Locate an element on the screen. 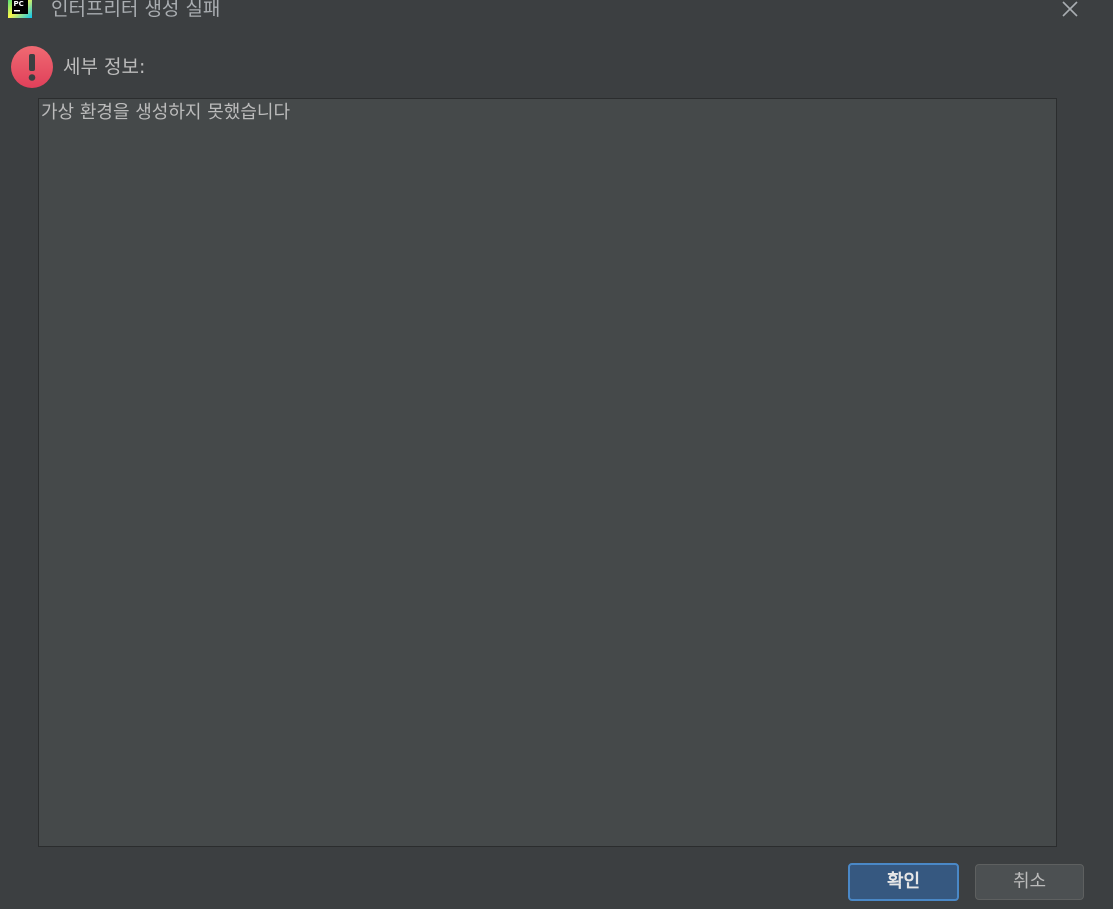  pycharm-icon: PC is located at coordinates (20, 9).